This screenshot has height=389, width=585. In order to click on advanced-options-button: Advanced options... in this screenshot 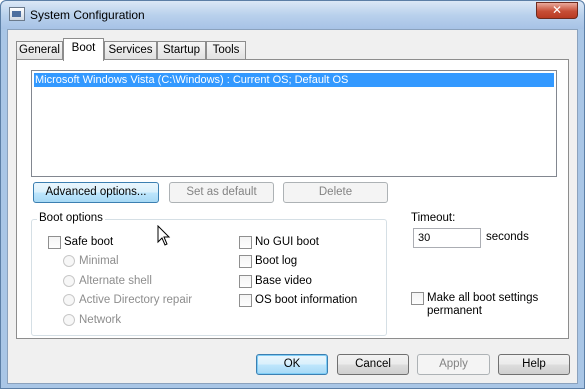, I will do `click(96, 192)`.